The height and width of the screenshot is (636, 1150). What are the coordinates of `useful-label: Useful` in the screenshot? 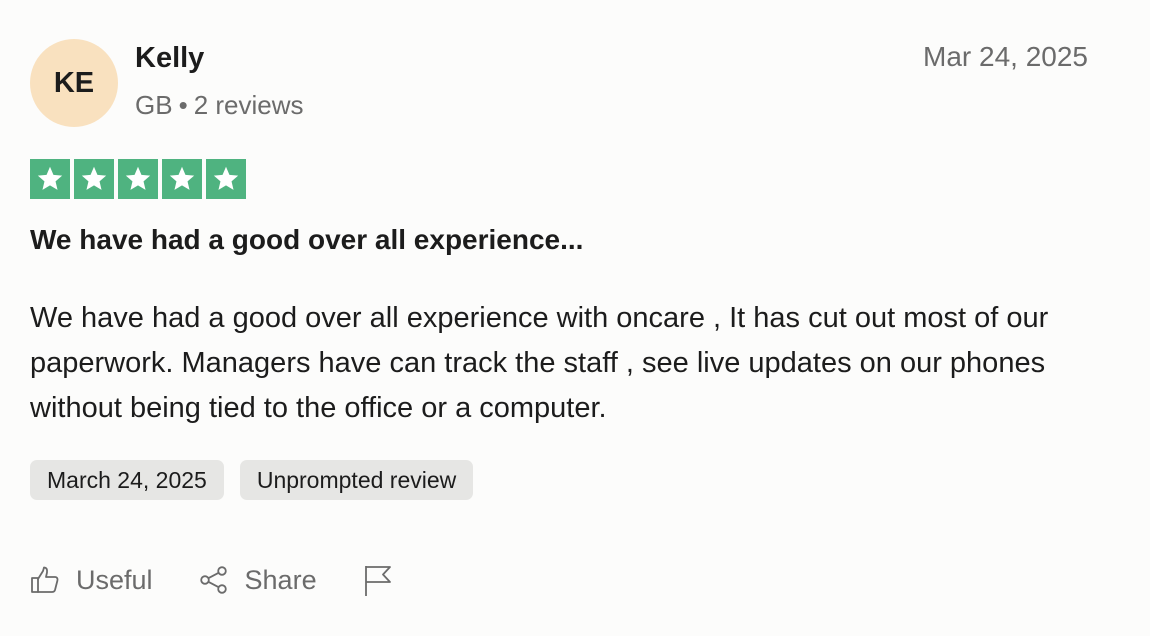 It's located at (114, 579).